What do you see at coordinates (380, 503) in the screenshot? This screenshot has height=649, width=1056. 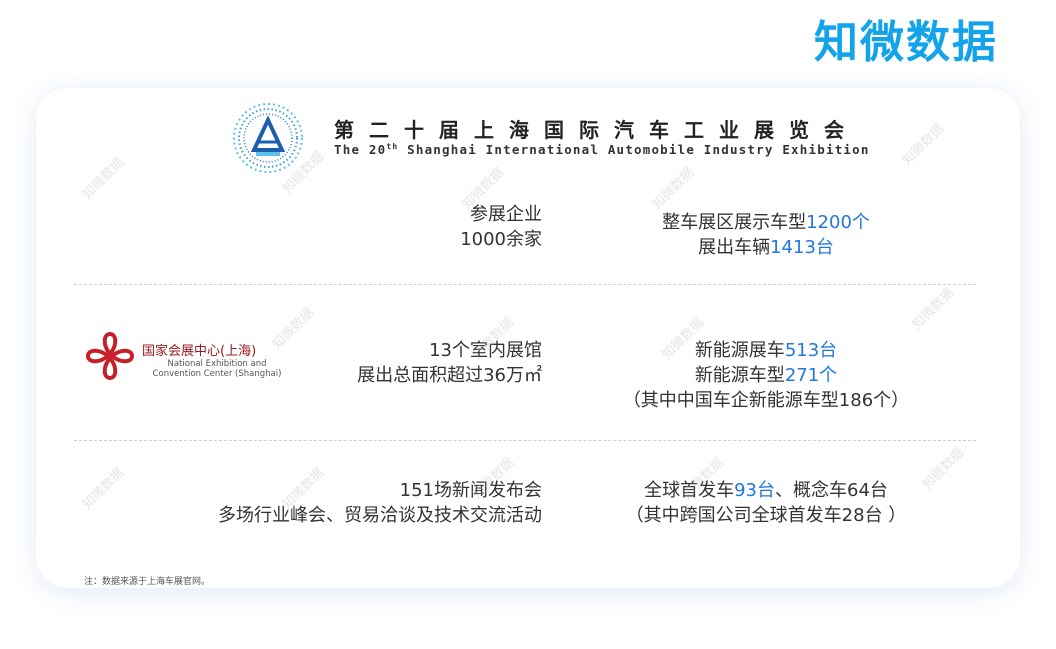 I see `stat-events: 151场新闻发布会 多场行业峰会、贸易洽谈及技术交流活动` at bounding box center [380, 503].